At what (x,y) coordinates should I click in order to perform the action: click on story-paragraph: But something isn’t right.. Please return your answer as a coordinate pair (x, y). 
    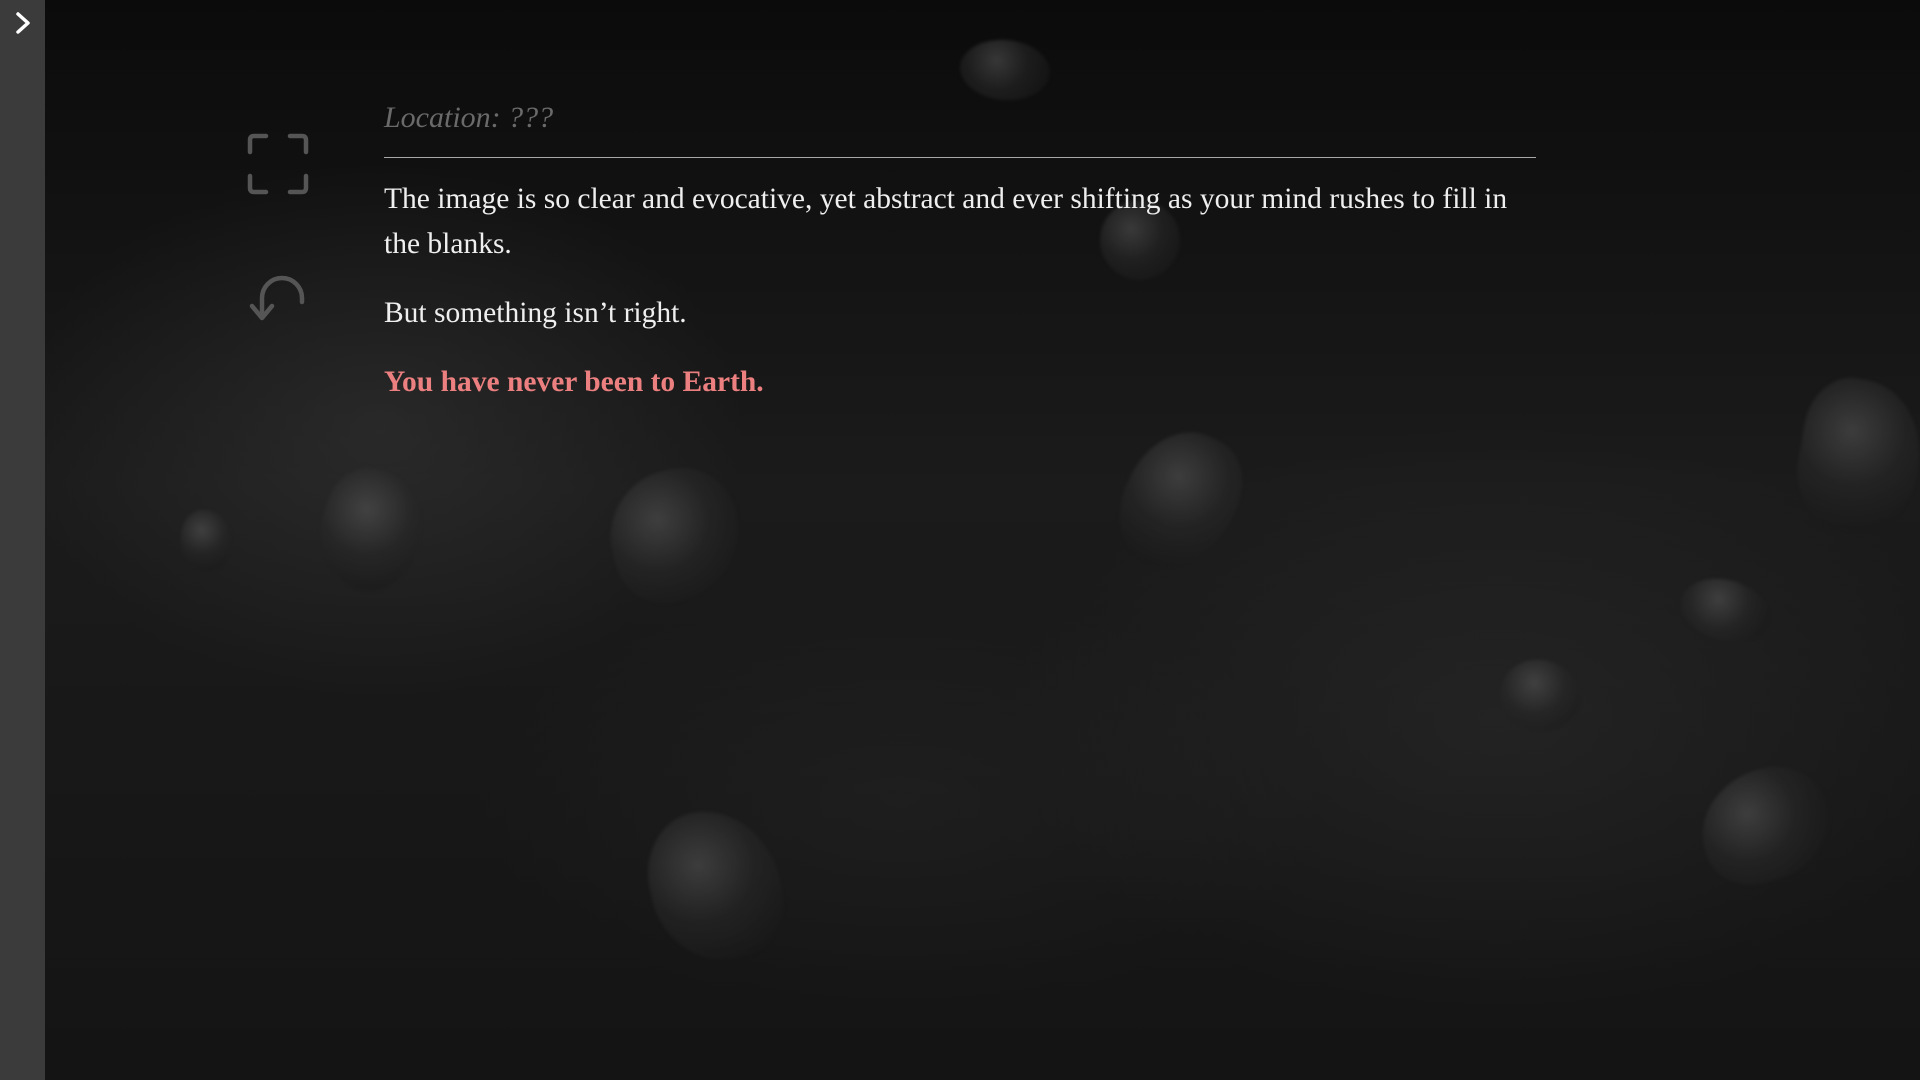
    Looking at the image, I should click on (535, 313).